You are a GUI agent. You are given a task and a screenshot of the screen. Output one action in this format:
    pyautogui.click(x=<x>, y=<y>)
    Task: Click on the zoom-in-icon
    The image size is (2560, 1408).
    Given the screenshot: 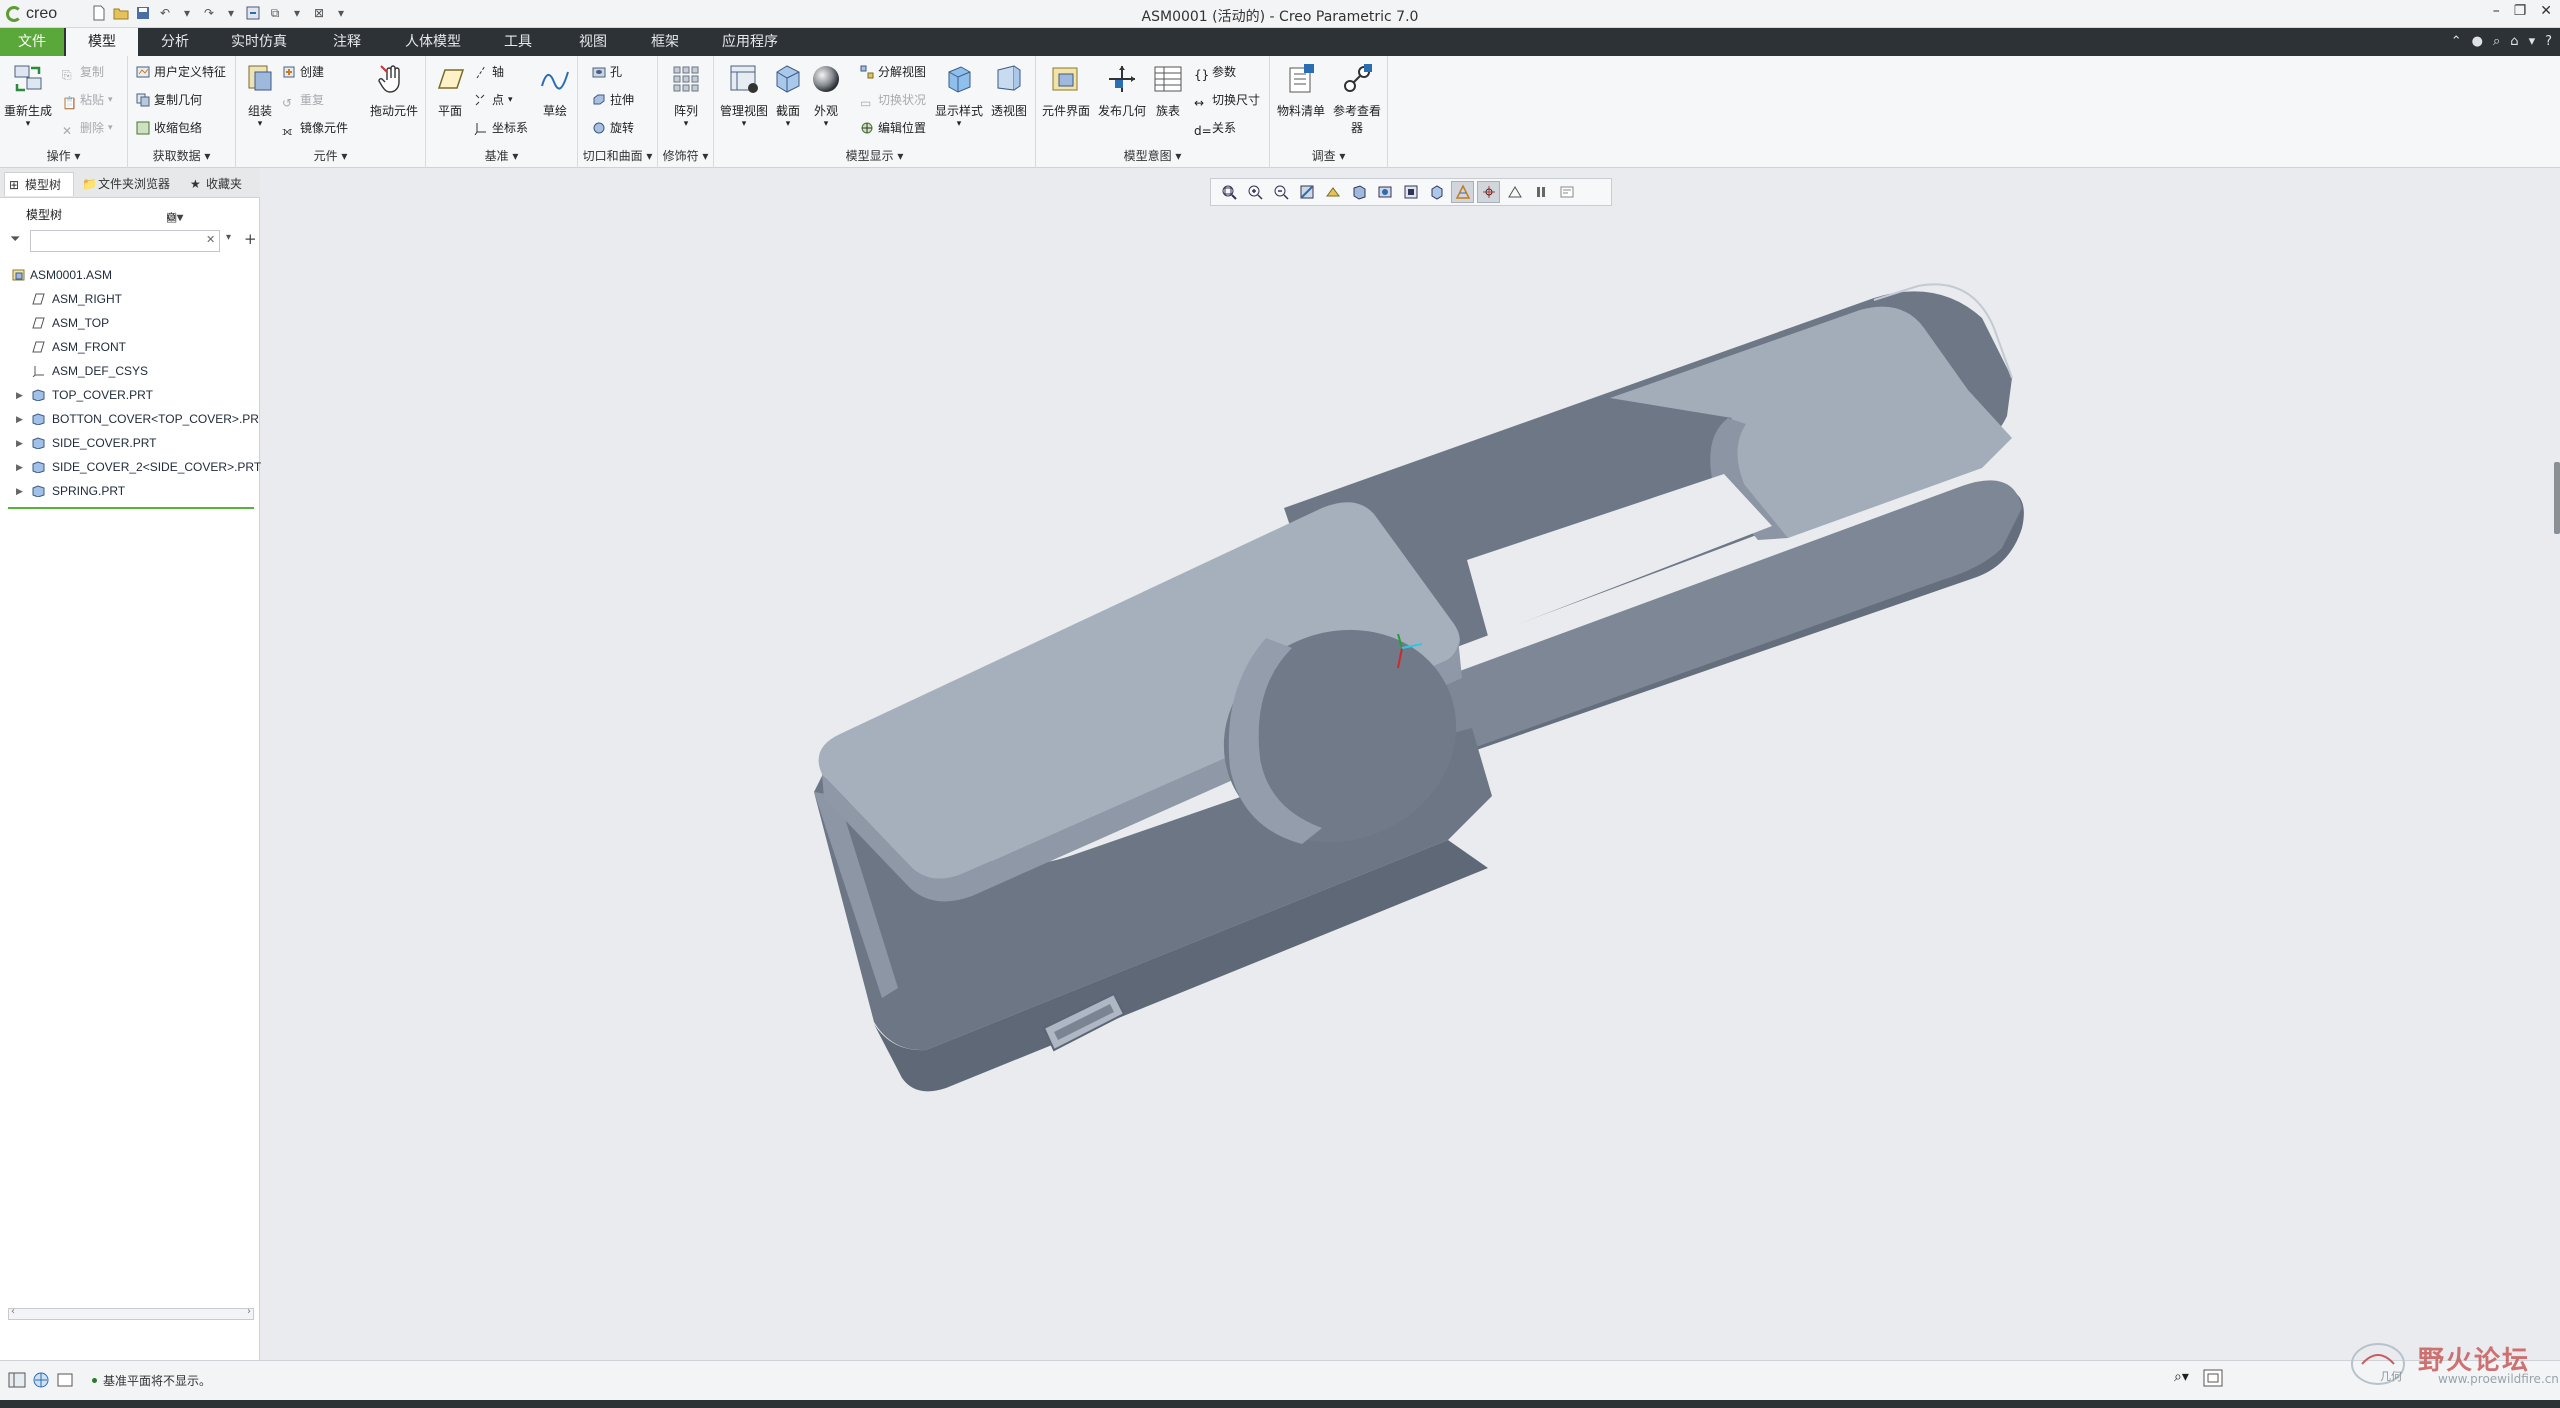 What is the action you would take?
    pyautogui.click(x=1254, y=192)
    